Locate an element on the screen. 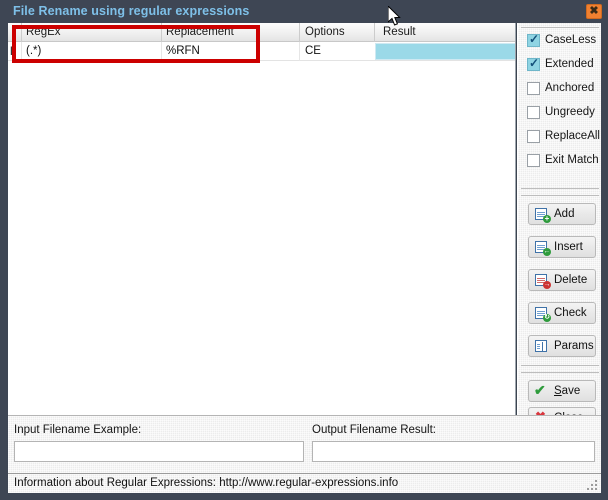 The height and width of the screenshot is (500, 608). delete-document-icon: → is located at coordinates (542, 281).